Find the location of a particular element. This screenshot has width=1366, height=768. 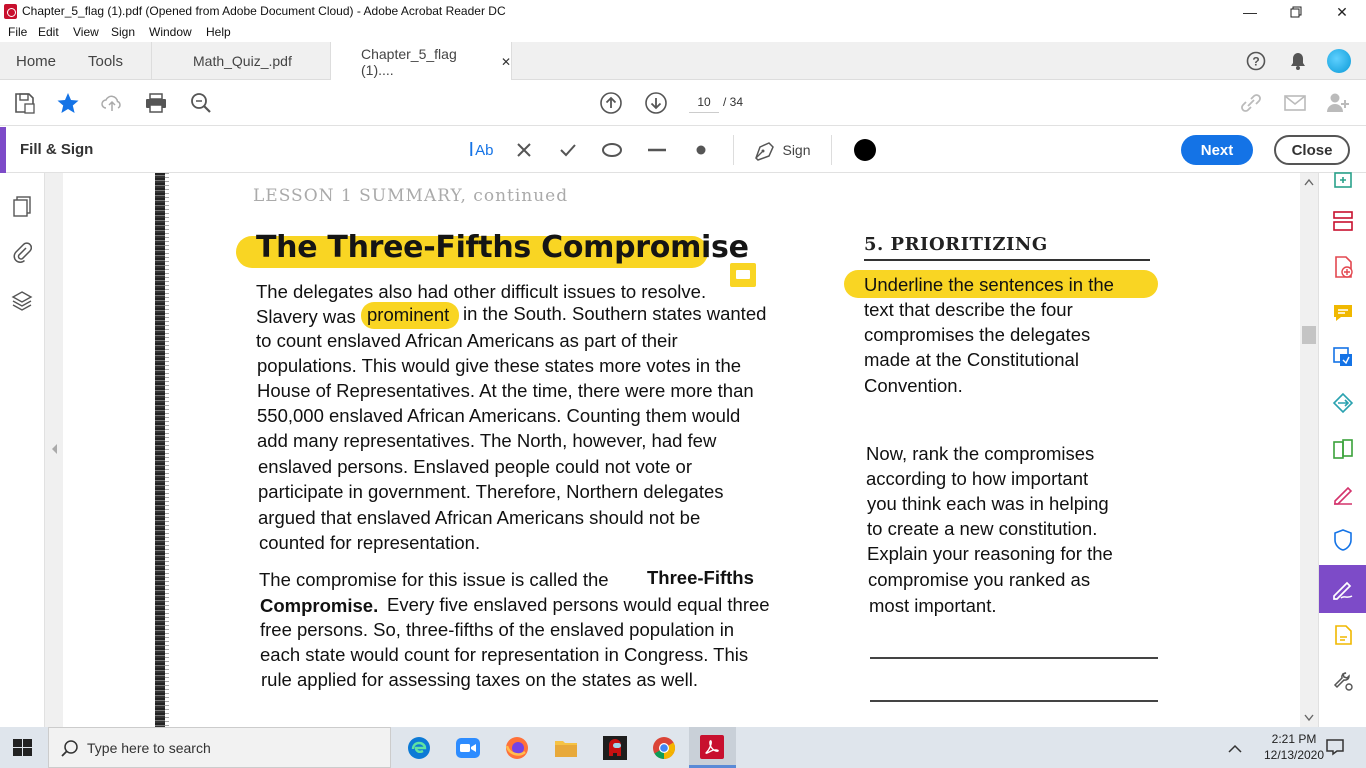

taskbar-search-placeholder: Type here to search is located at coordinates (149, 748).